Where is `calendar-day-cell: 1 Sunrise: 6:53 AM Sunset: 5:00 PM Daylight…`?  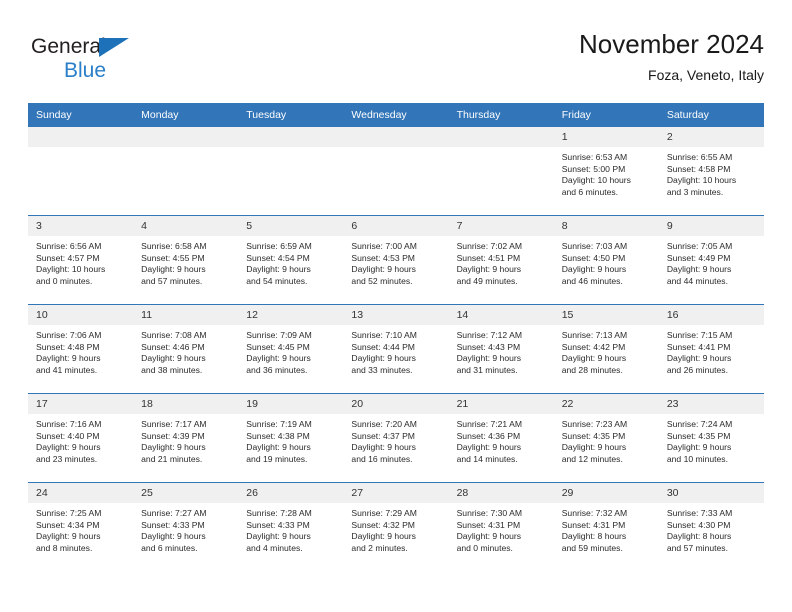
calendar-day-cell: 1 Sunrise: 6:53 AM Sunset: 5:00 PM Daylight… is located at coordinates (606, 171).